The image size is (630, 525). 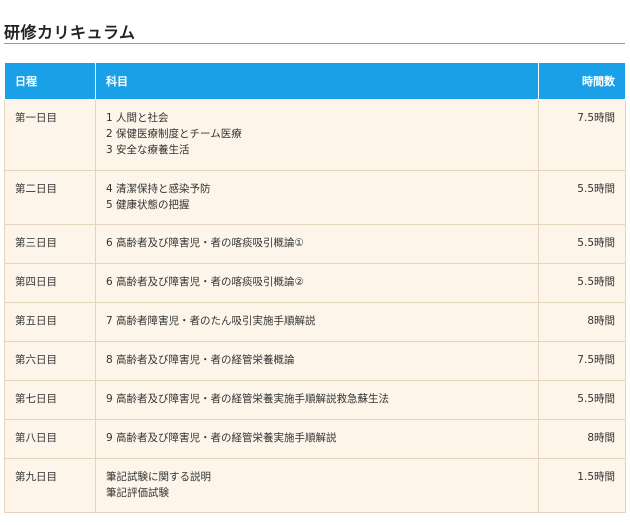 I want to click on subject-line: 4 清潔保持と感染予防, so click(x=158, y=189).